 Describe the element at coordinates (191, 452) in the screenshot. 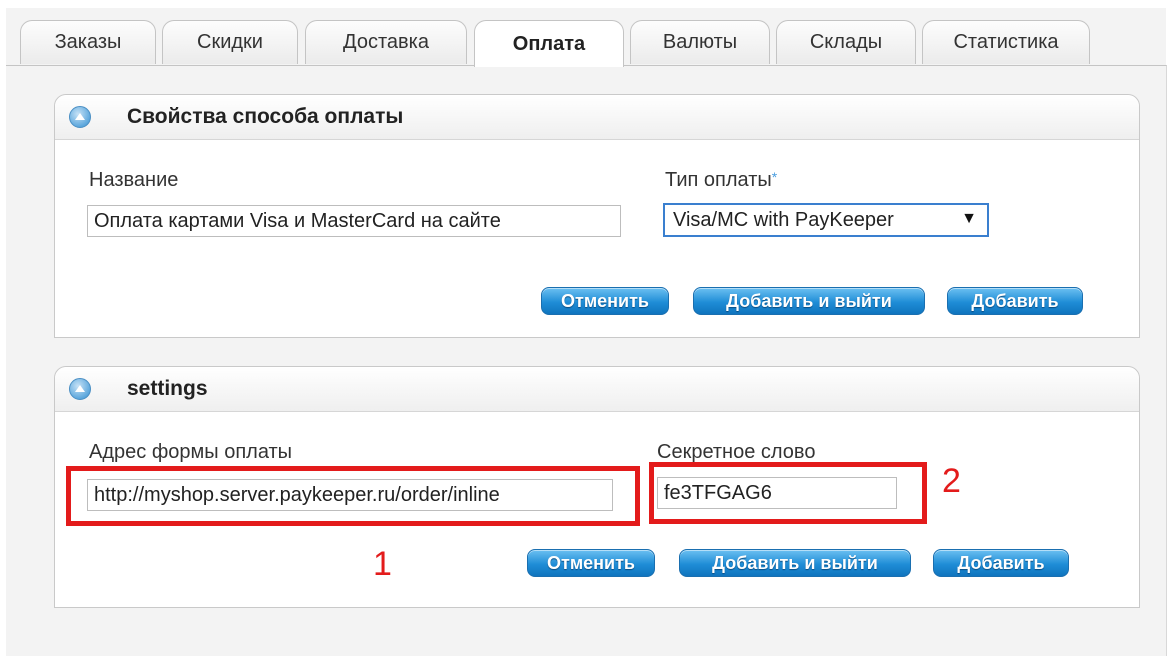

I see `form-url-label: Адрес формы оплаты` at that location.